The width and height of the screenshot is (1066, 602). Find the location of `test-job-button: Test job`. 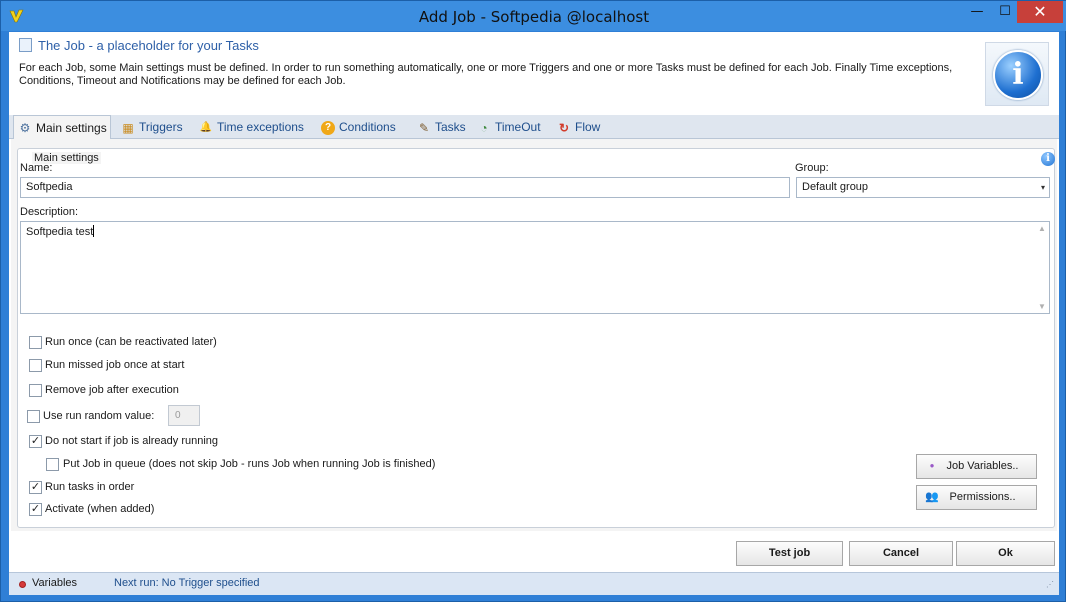

test-job-button: Test job is located at coordinates (789, 553).